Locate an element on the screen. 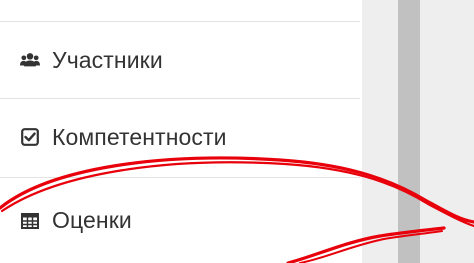  users-icon is located at coordinates (30, 60).